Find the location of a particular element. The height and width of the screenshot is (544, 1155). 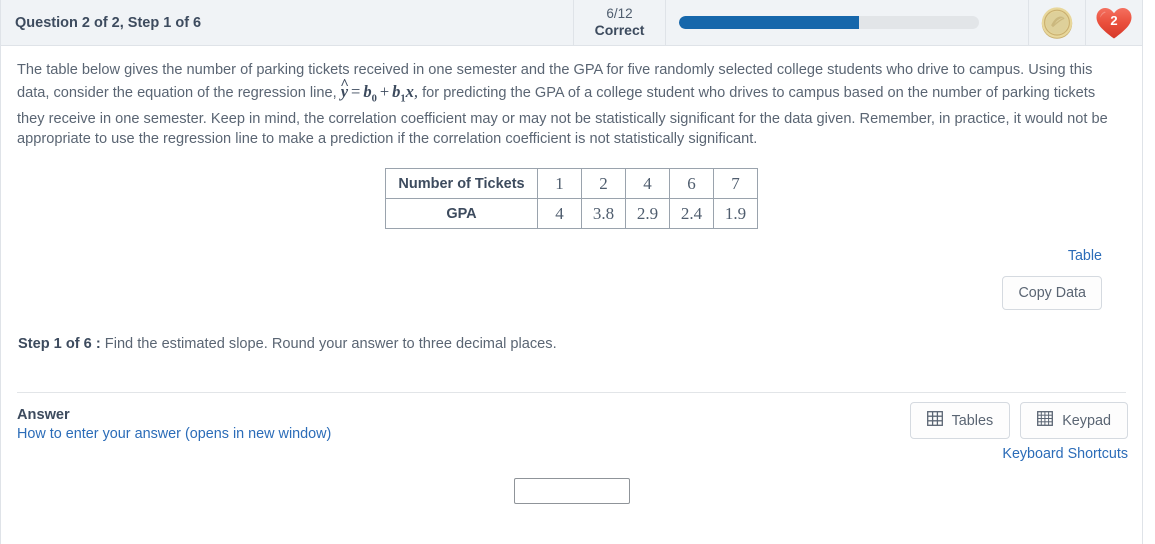

gpa-cell-3: 2.4 is located at coordinates (691, 214).